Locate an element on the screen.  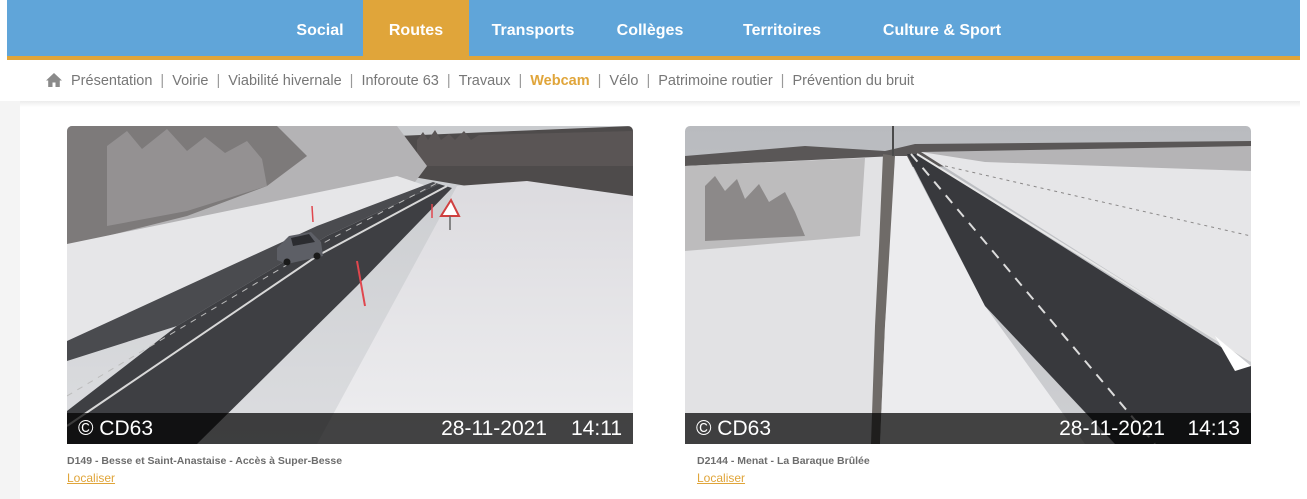
webcam-time: 14:13 is located at coordinates (1213, 428).